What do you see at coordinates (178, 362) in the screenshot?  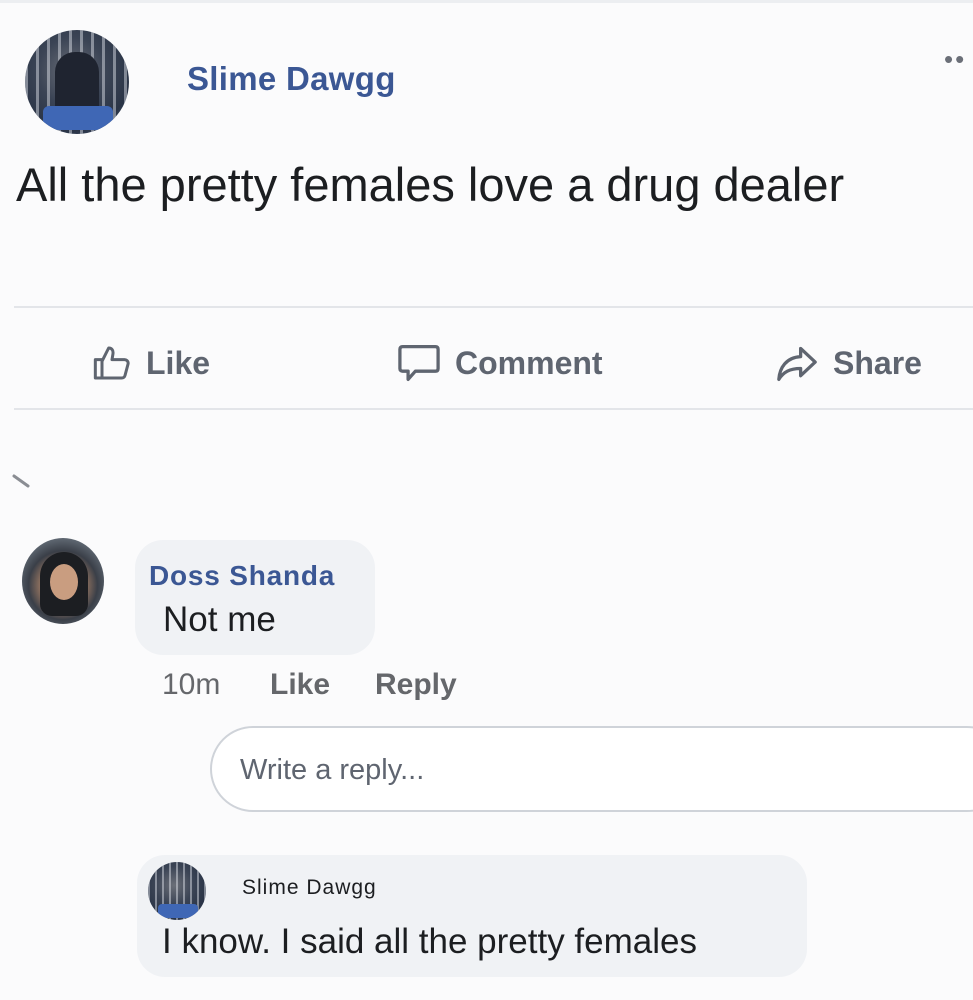 I see `like-button-label: Like` at bounding box center [178, 362].